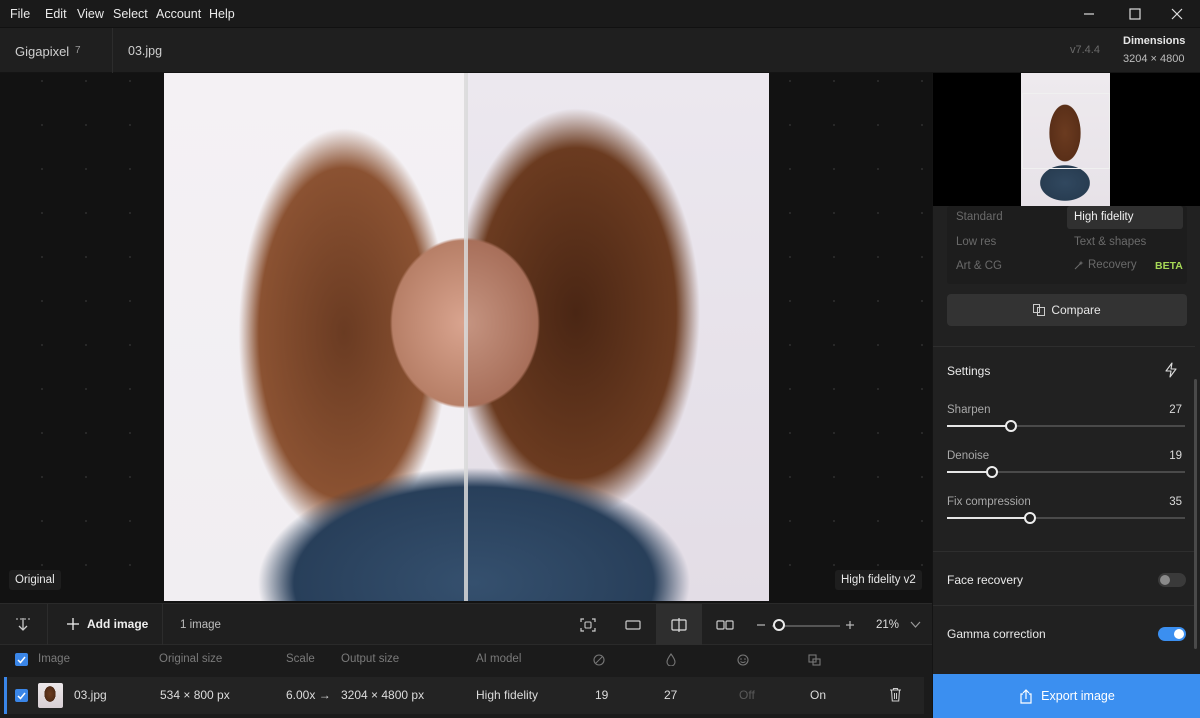  Describe the element at coordinates (895, 694) in the screenshot. I see `trash-icon` at that location.